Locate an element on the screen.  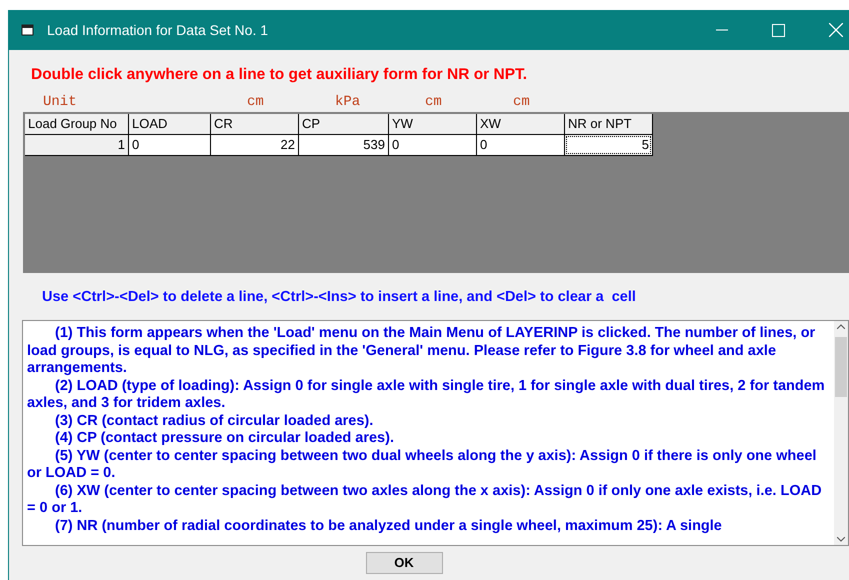
window-icon is located at coordinates (28, 30).